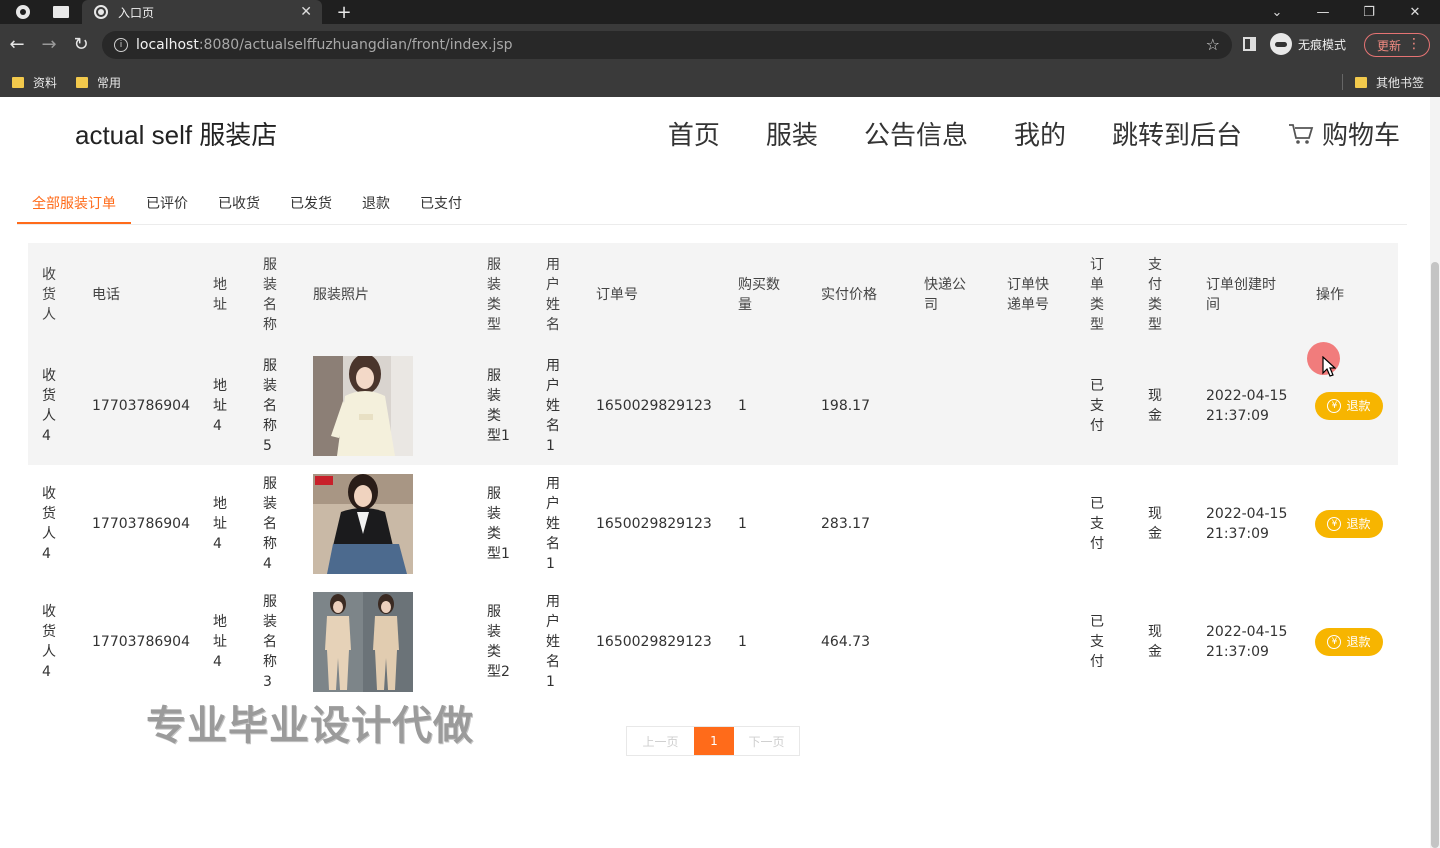  Describe the element at coordinates (1155, 406) in the screenshot. I see `cell-payment-type: 现金` at that location.